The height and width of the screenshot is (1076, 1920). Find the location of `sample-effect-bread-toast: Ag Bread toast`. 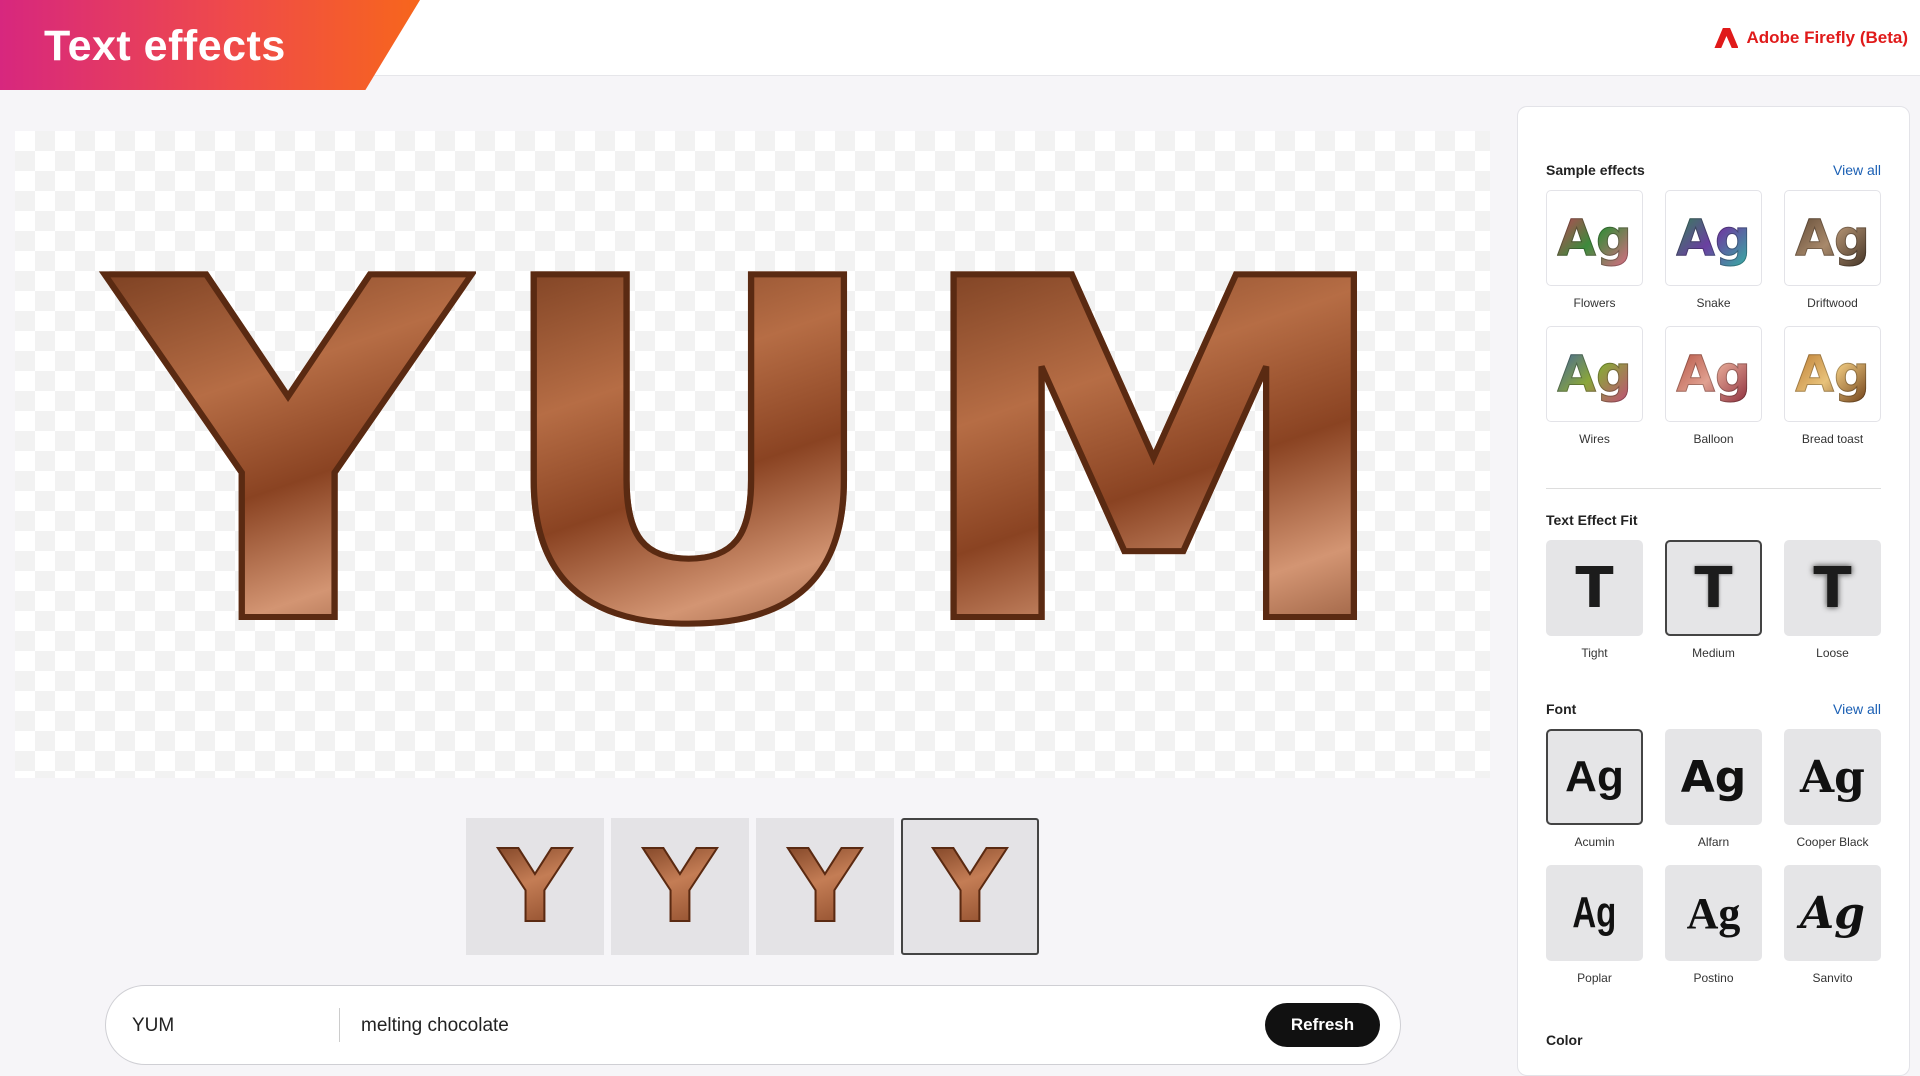

sample-effect-bread-toast: Ag Bread toast is located at coordinates (1832, 394).